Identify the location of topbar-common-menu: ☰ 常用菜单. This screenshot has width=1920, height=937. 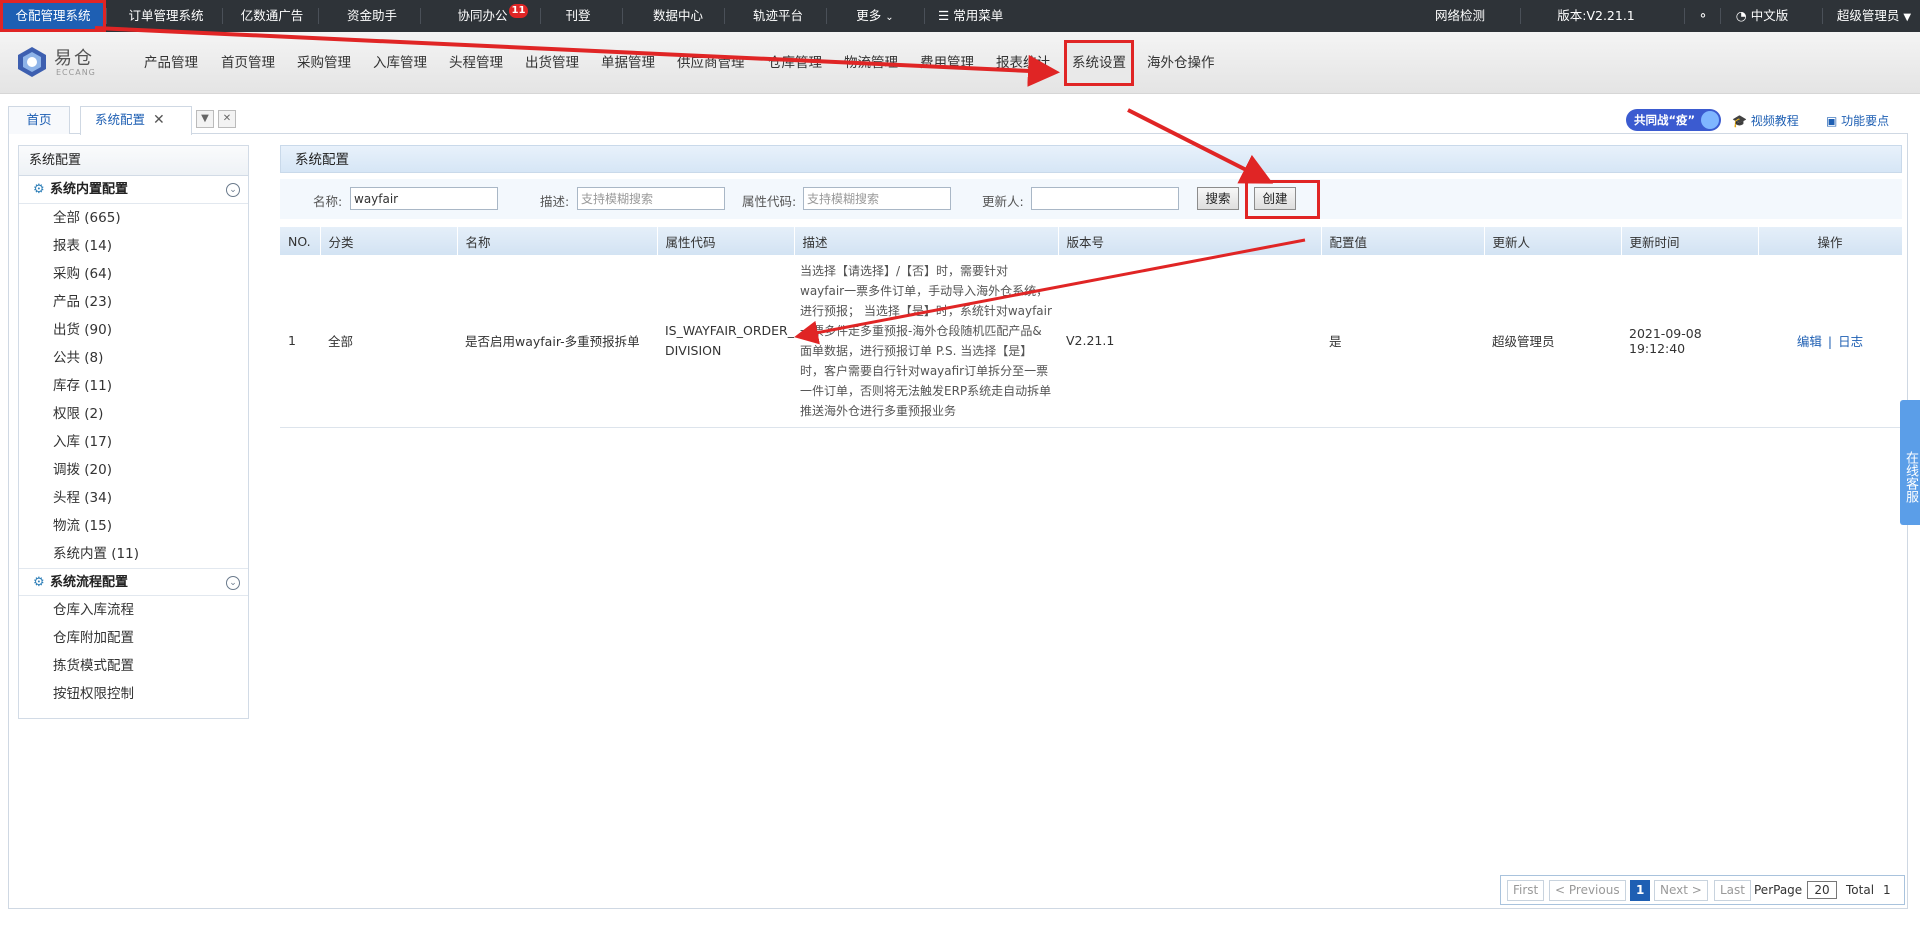
(974, 16).